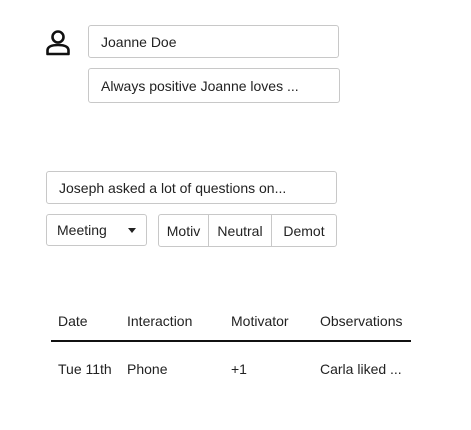 This screenshot has width=471, height=430. I want to click on demot-button-label: Demot, so click(304, 230).